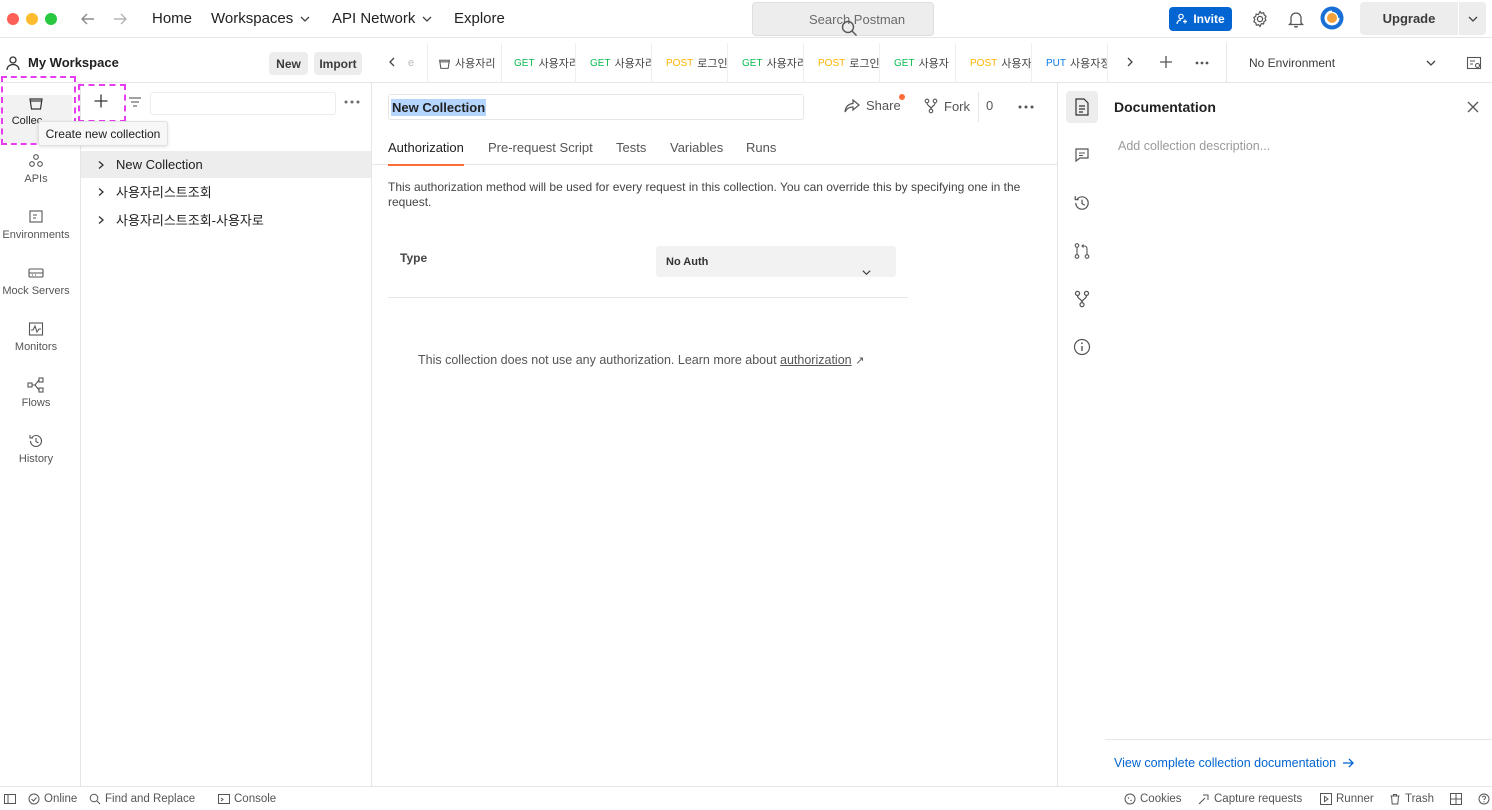  I want to click on new-tab-plus-icon, so click(1166, 62).